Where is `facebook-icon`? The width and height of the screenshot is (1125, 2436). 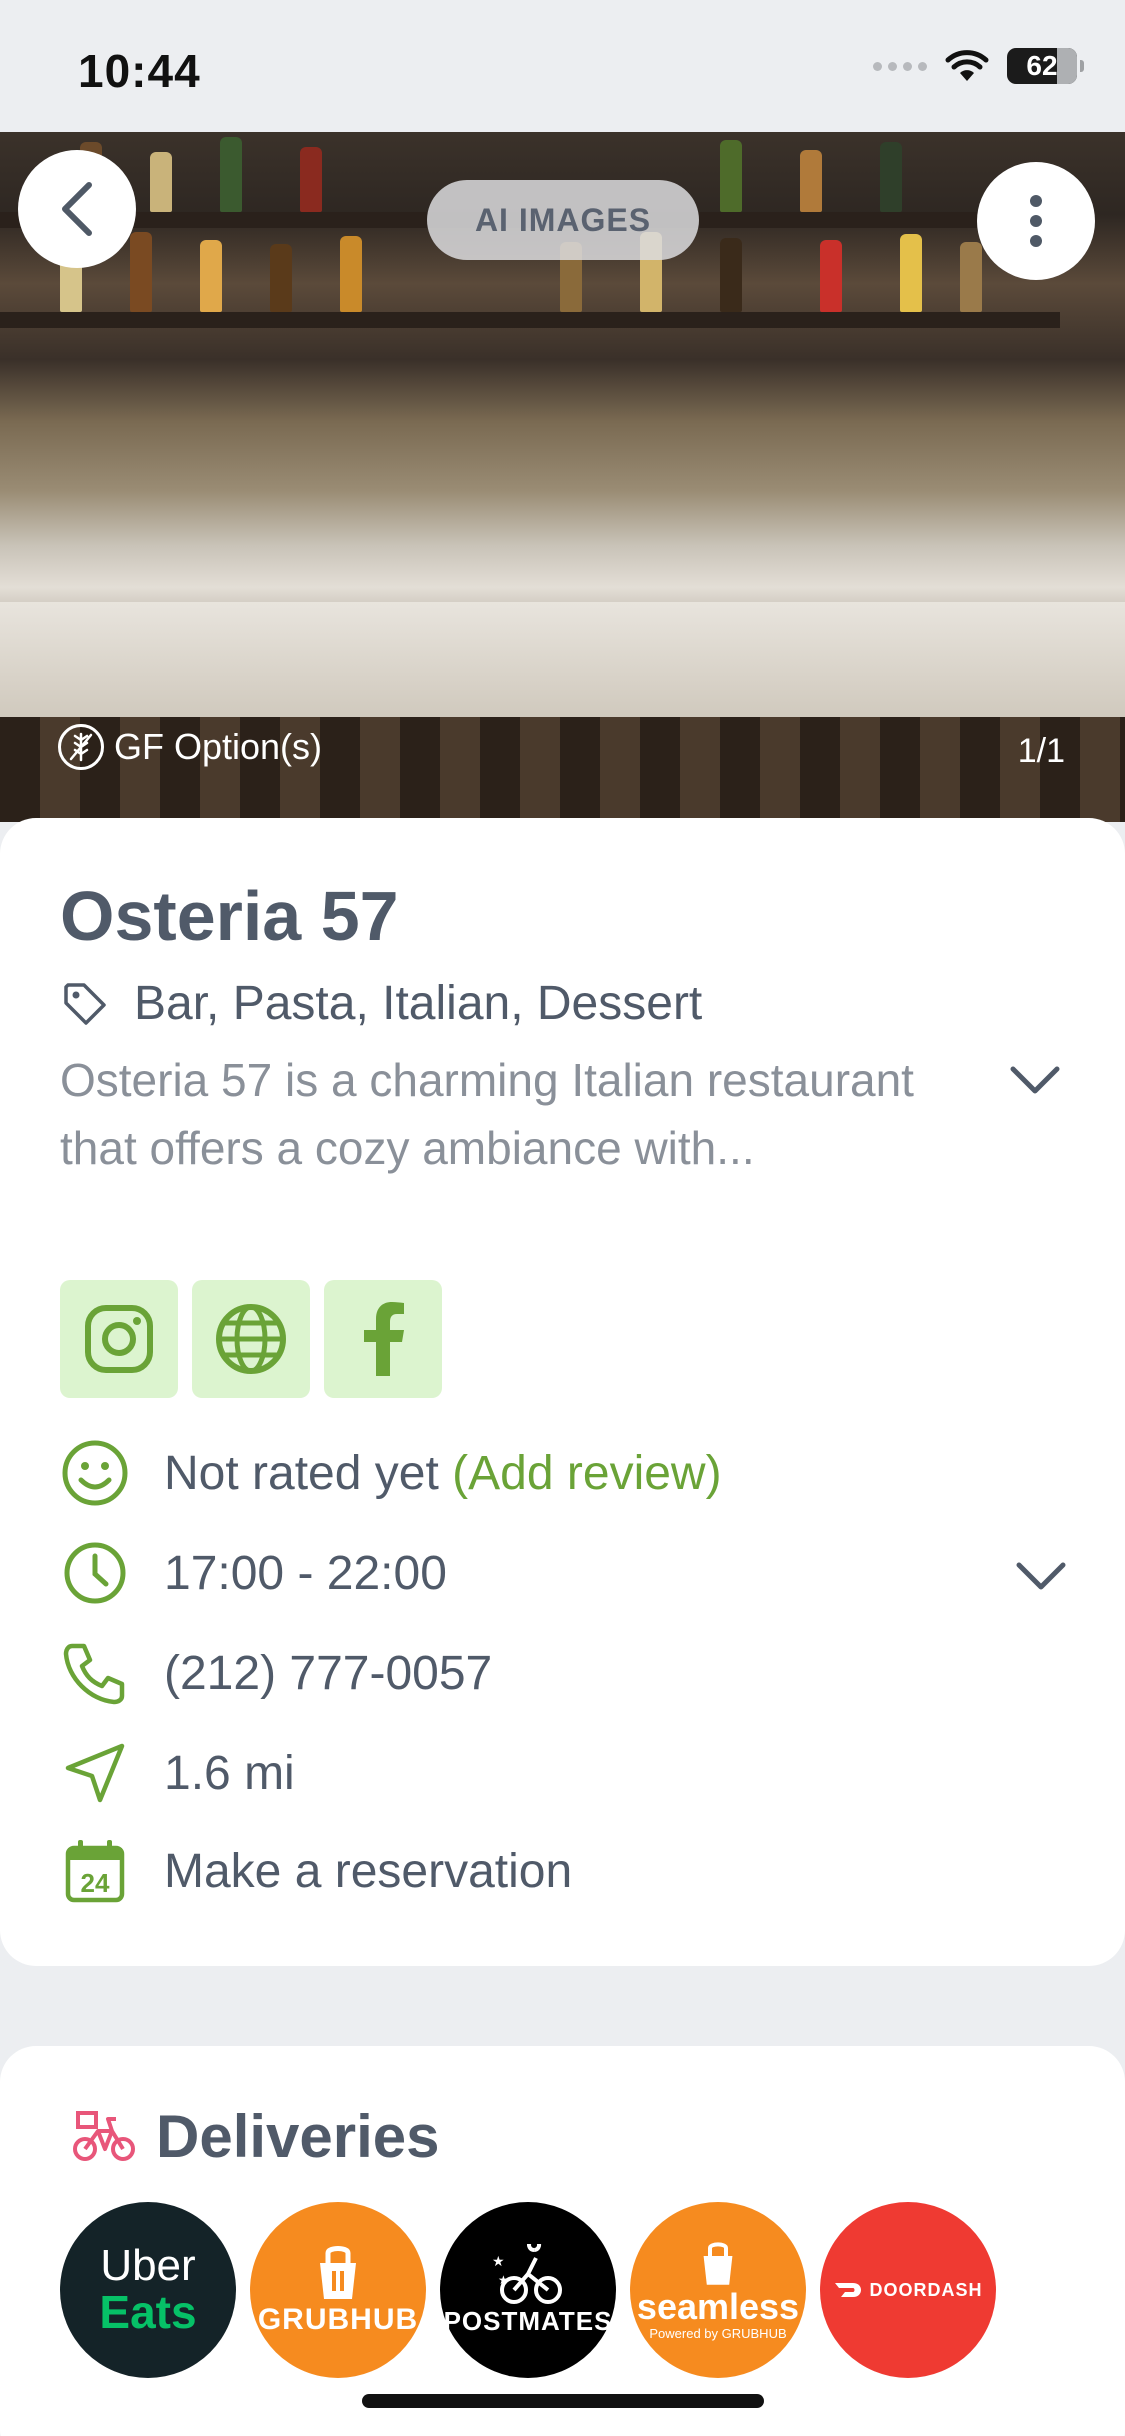
facebook-icon is located at coordinates (384, 1339).